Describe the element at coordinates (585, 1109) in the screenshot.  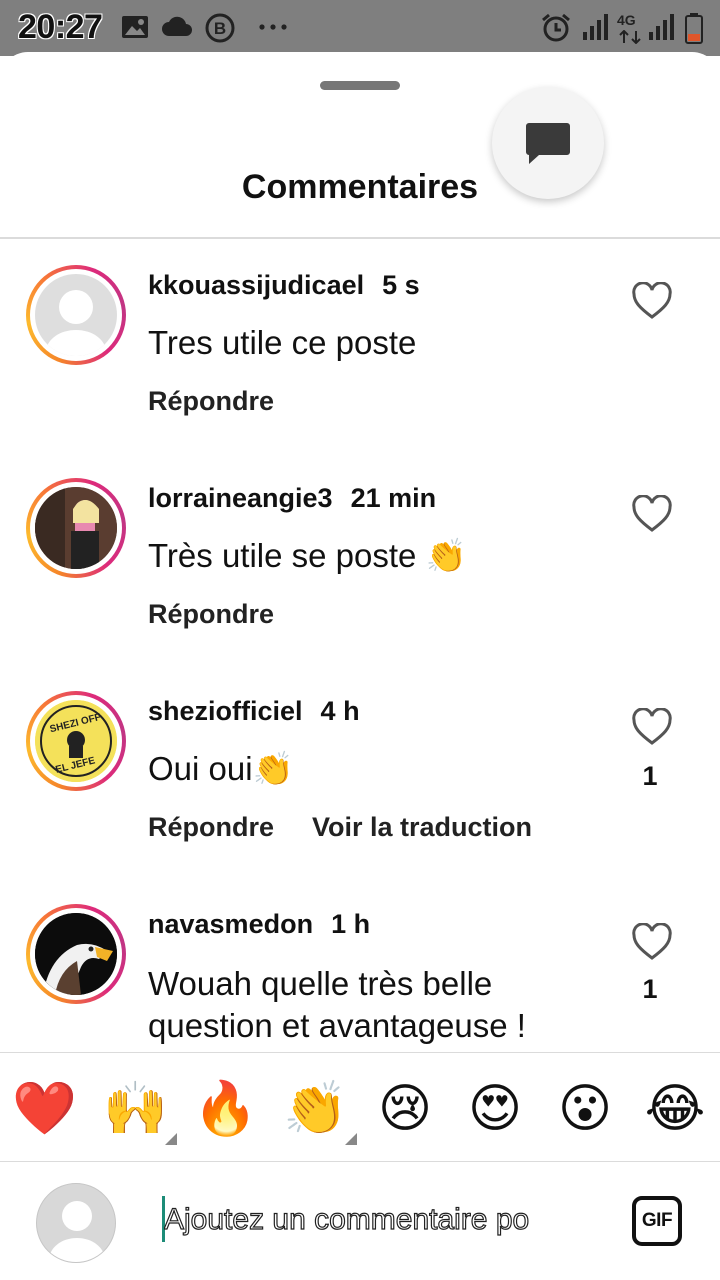
I see `emoji-surprised-button: 😮` at that location.